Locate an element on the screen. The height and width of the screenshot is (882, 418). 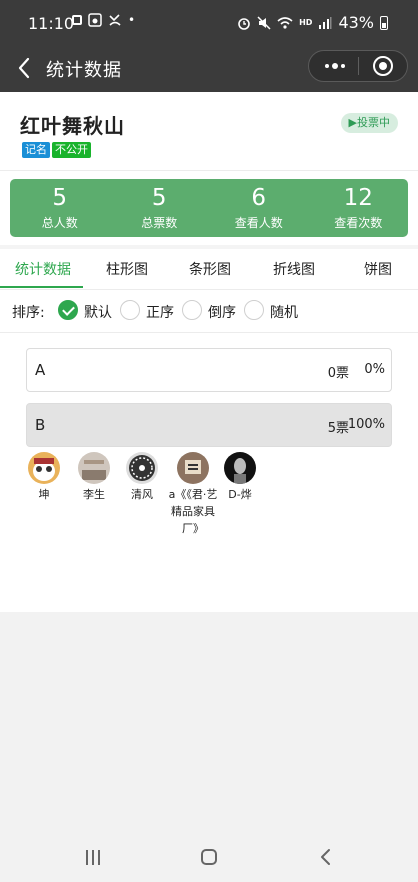
tag-private: 不公开 is located at coordinates (71, 150).